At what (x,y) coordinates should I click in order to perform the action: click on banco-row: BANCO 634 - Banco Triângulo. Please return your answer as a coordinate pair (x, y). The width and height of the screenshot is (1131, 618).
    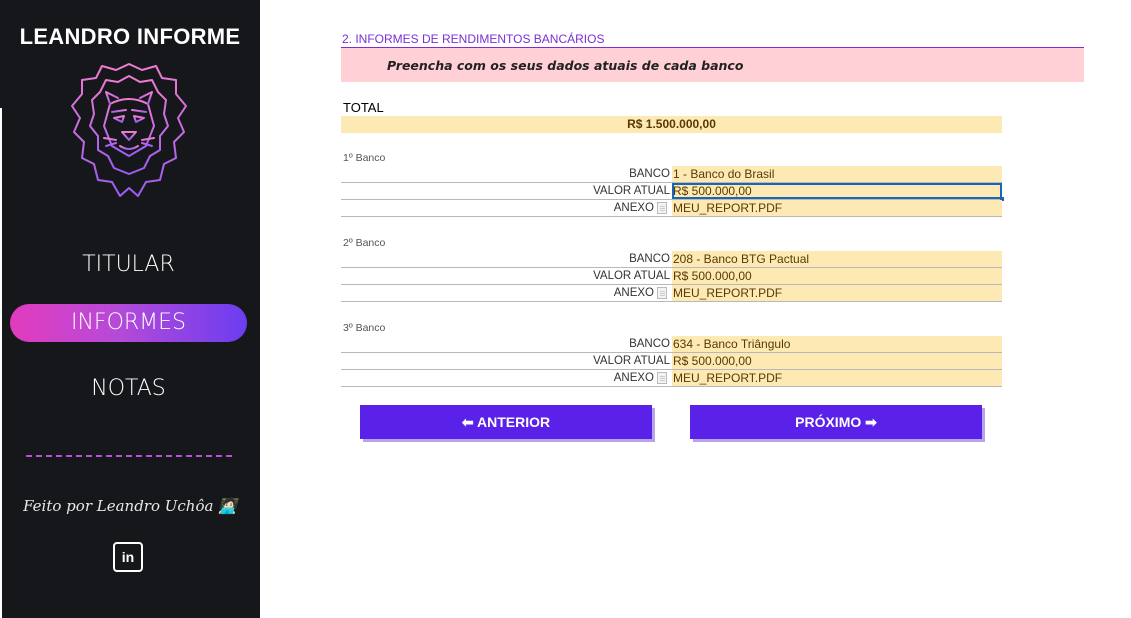
    Looking at the image, I should click on (671, 344).